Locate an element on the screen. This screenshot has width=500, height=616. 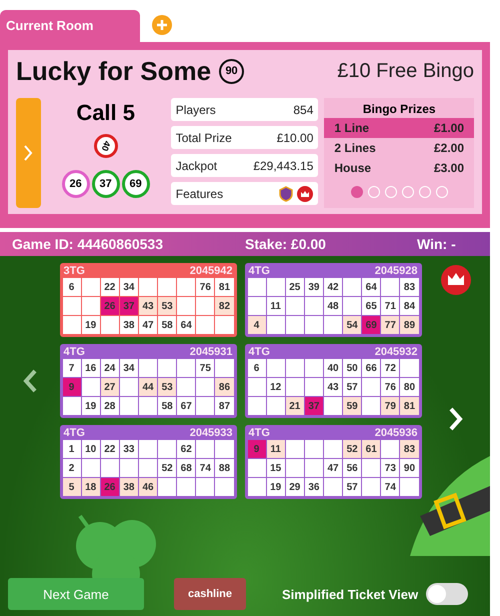
expand-button is located at coordinates (28, 153).